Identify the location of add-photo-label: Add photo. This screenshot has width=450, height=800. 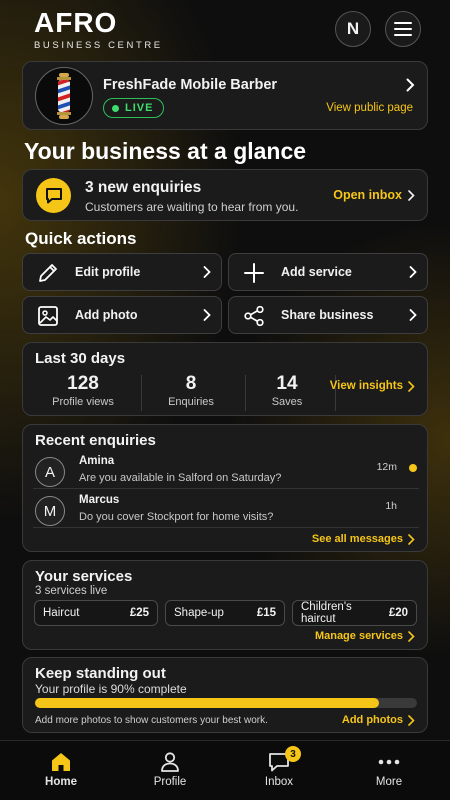
(106, 315).